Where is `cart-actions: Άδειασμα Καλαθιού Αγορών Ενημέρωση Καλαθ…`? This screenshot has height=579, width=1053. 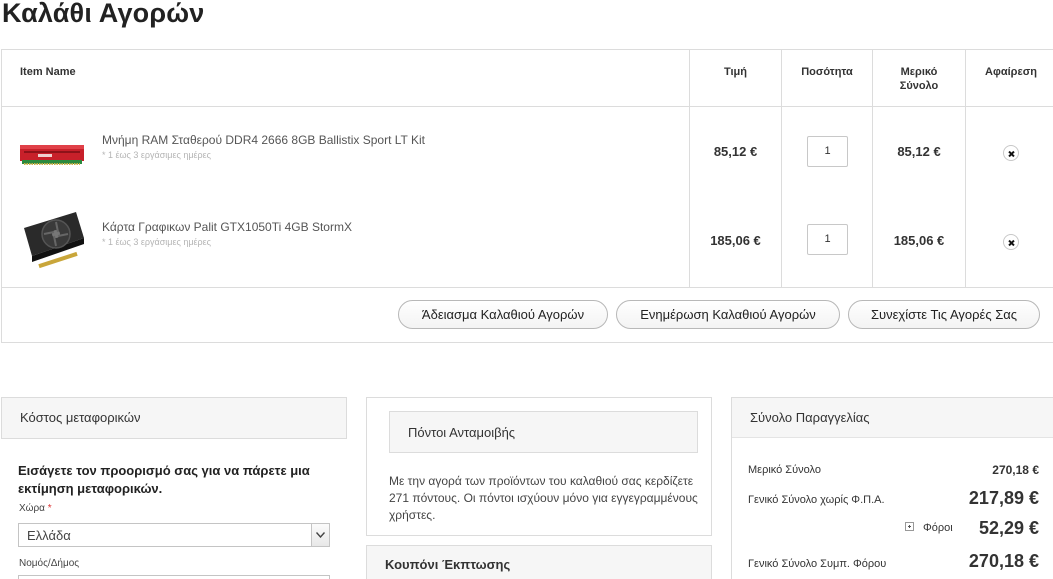
cart-actions: Άδειασμα Καλαθιού Αγορών Ενημέρωση Καλαθ… is located at coordinates (527, 315).